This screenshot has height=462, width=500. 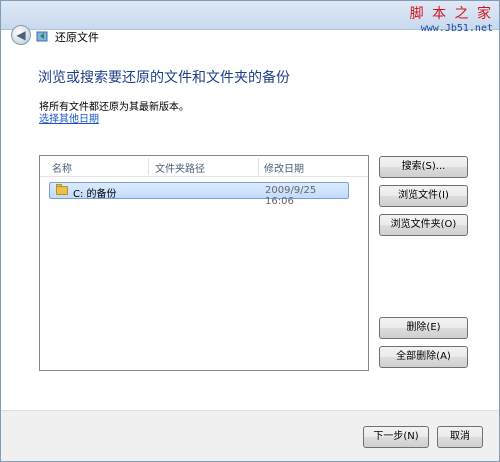 What do you see at coordinates (77, 37) in the screenshot?
I see `window-title: 还原文件` at bounding box center [77, 37].